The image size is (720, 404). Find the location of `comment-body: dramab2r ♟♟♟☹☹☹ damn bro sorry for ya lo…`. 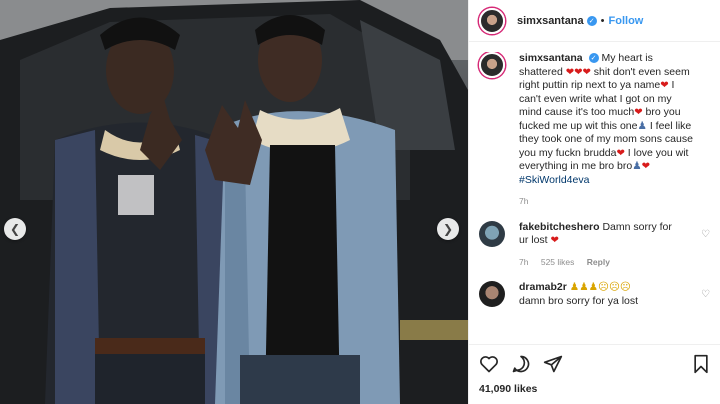

comment-body: dramab2r ♟♟♟☹☹☹ damn bro sorry for ya lo… is located at coordinates (599, 294).